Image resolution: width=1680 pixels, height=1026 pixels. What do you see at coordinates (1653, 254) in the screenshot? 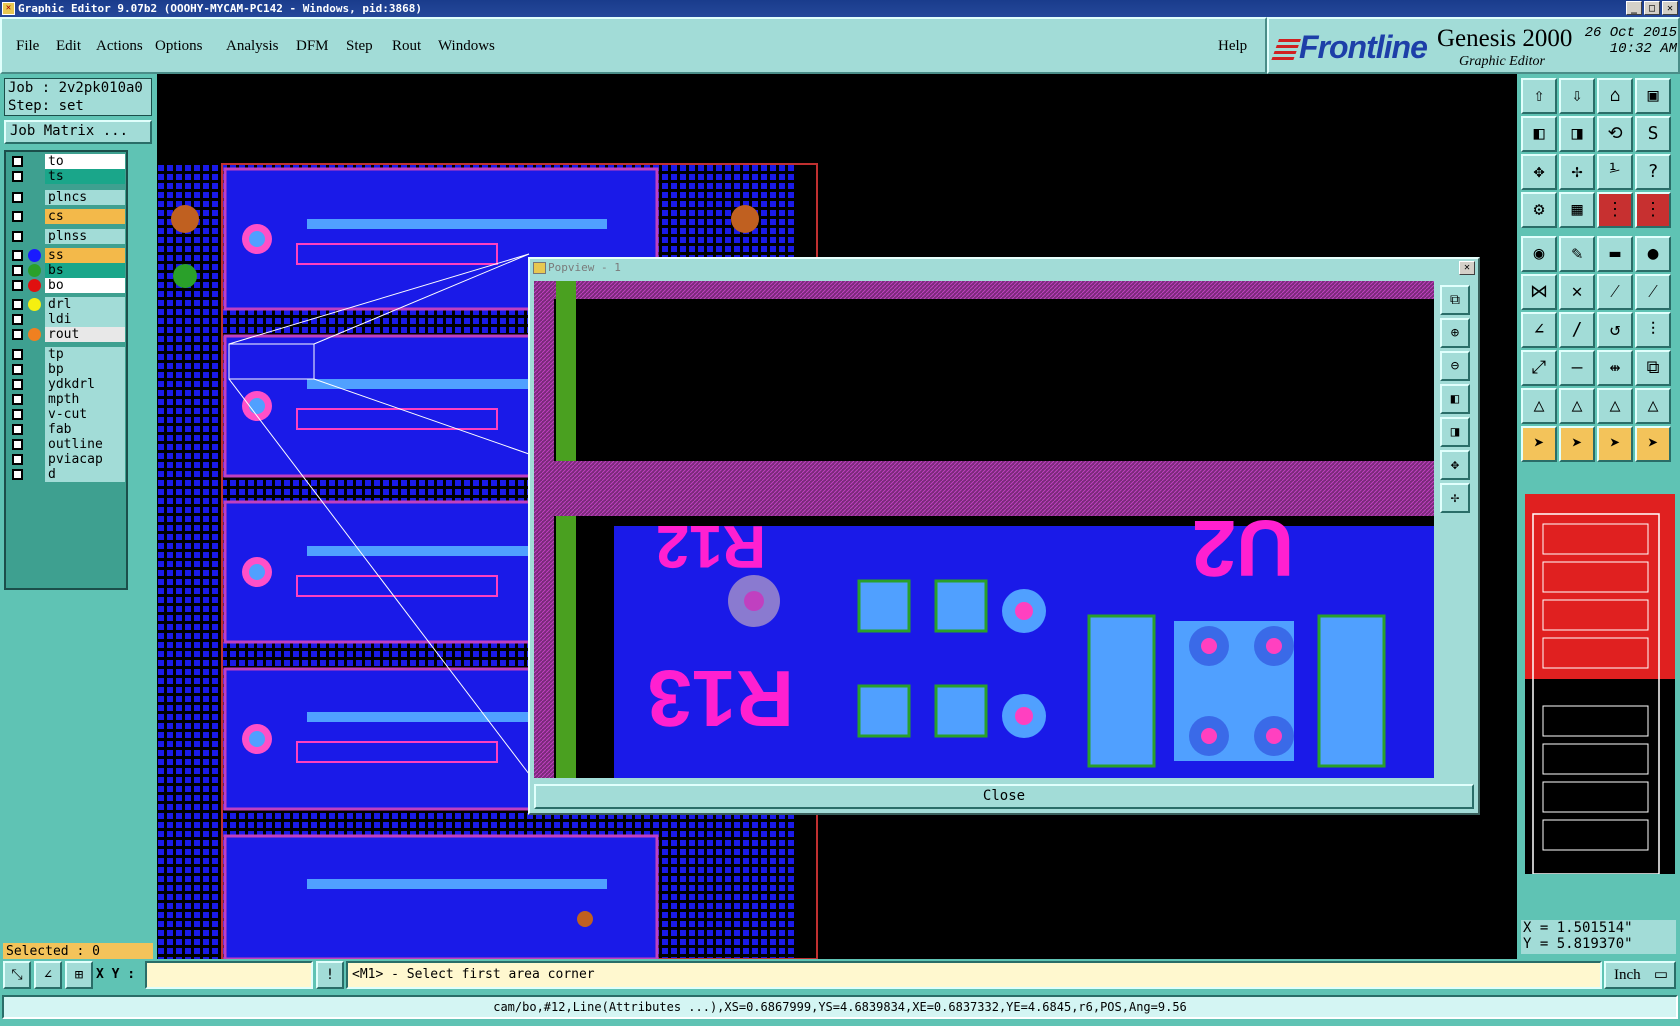
I see `pad-icon: ●` at bounding box center [1653, 254].